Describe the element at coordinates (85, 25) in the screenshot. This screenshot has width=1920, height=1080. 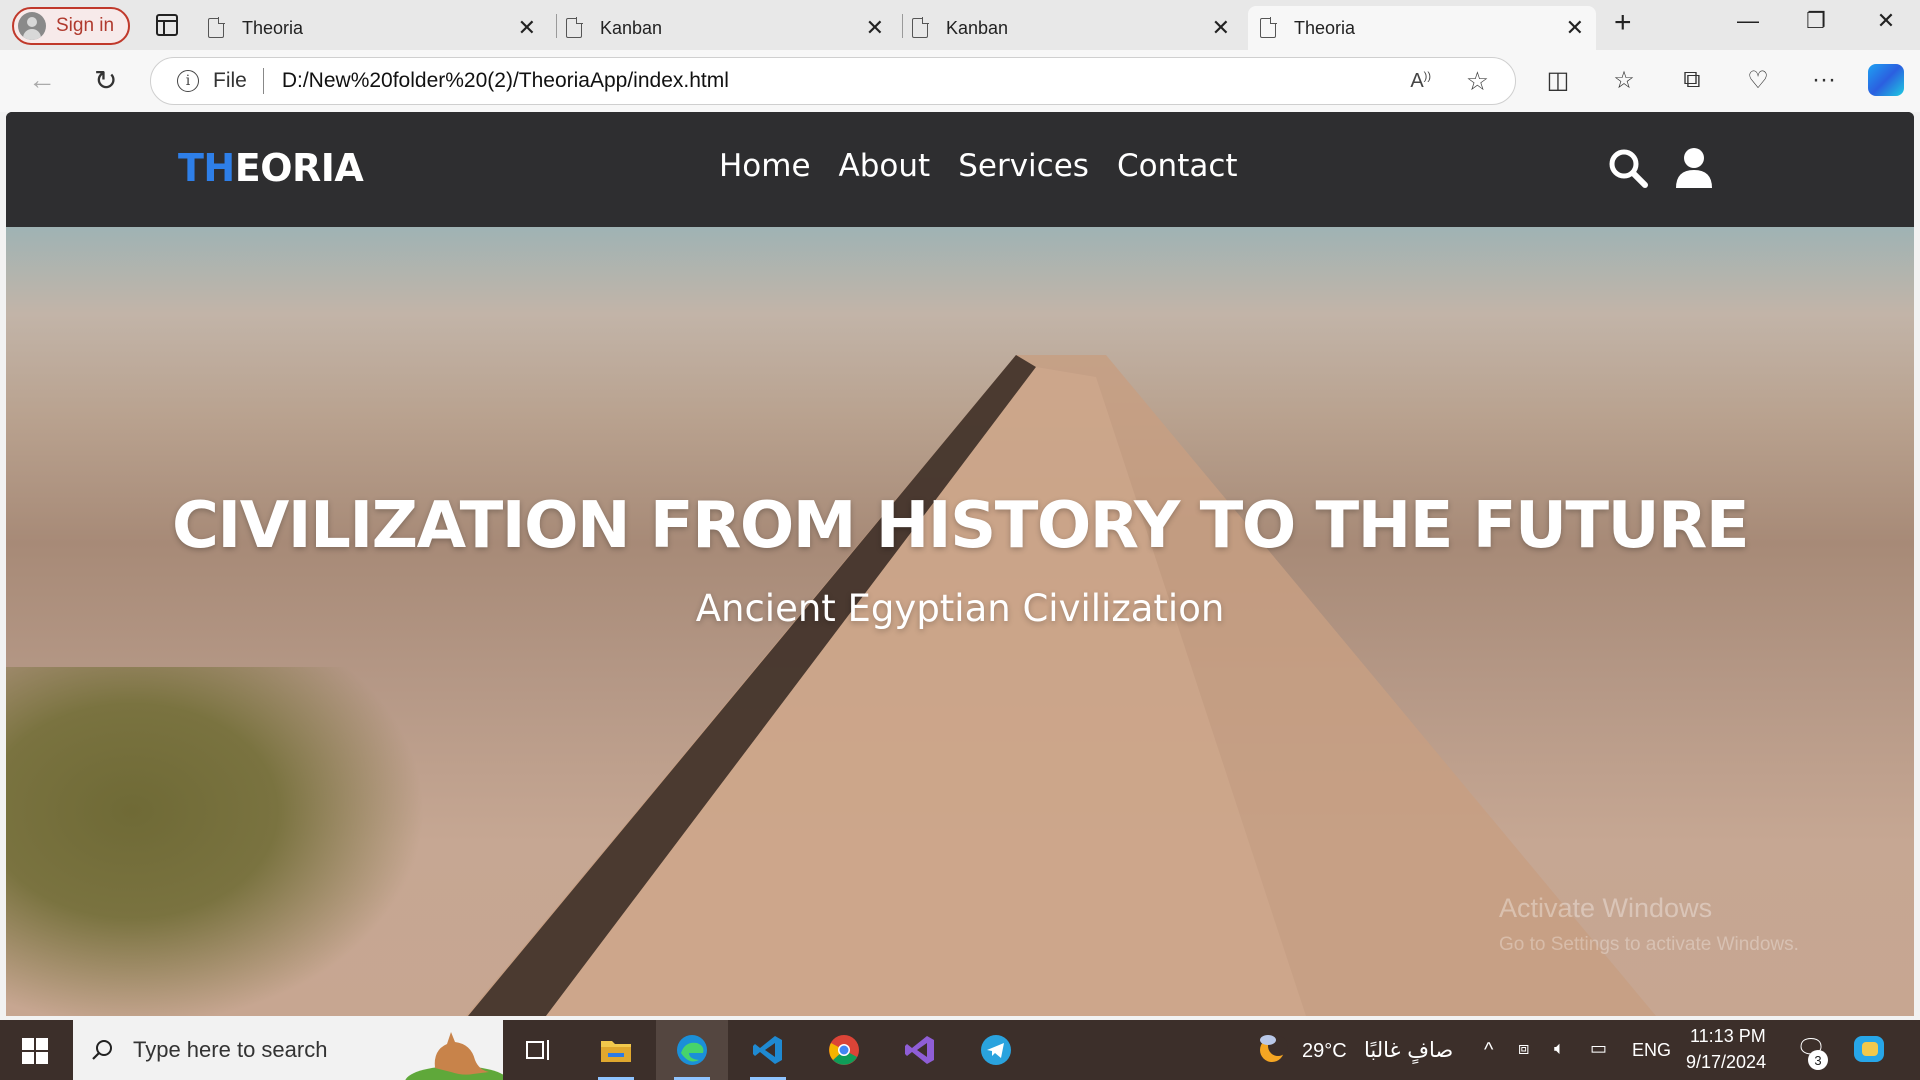
I see `sign-in-label: Sign in` at that location.